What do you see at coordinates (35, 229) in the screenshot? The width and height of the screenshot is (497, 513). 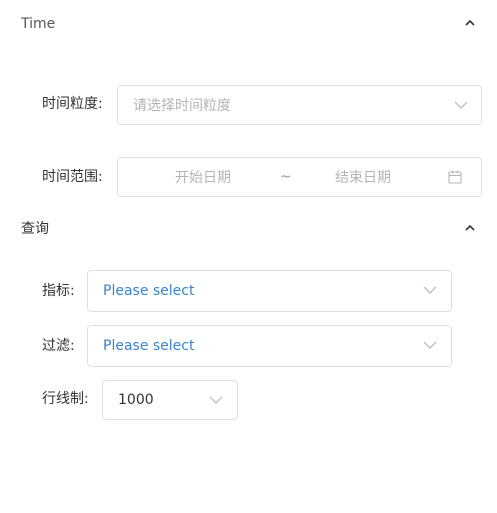 I see `query-section-title: 查询` at bounding box center [35, 229].